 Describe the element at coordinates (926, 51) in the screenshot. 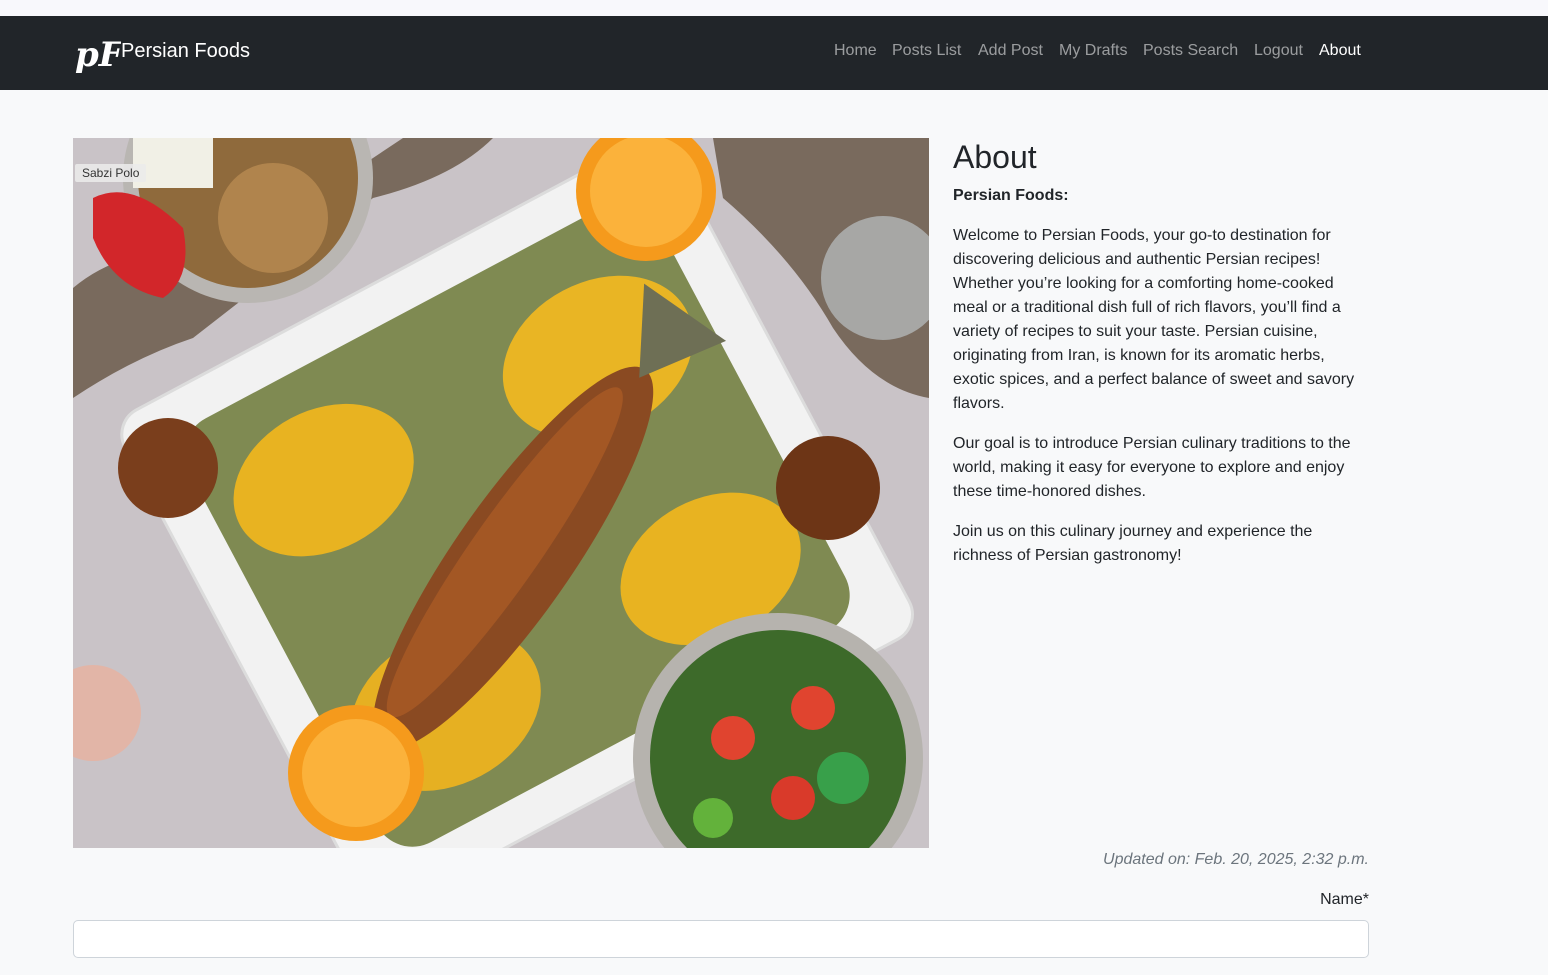

I see `nav-posts-list: Posts List` at that location.